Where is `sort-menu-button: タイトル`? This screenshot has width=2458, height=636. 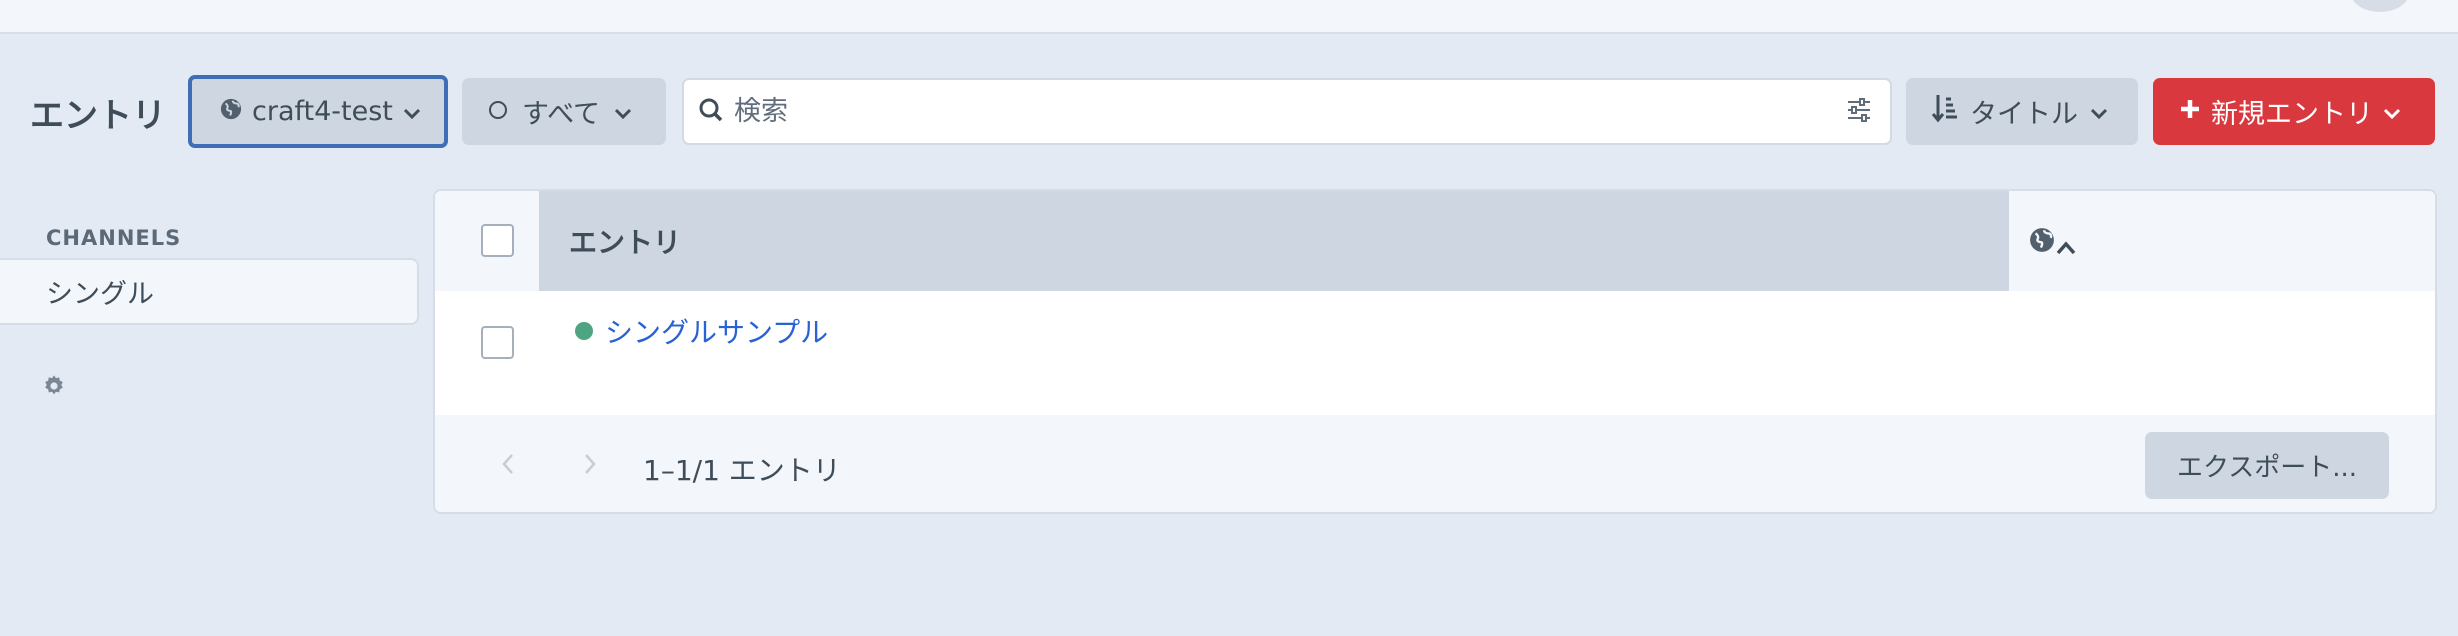
sort-menu-button: タイトル is located at coordinates (2022, 111).